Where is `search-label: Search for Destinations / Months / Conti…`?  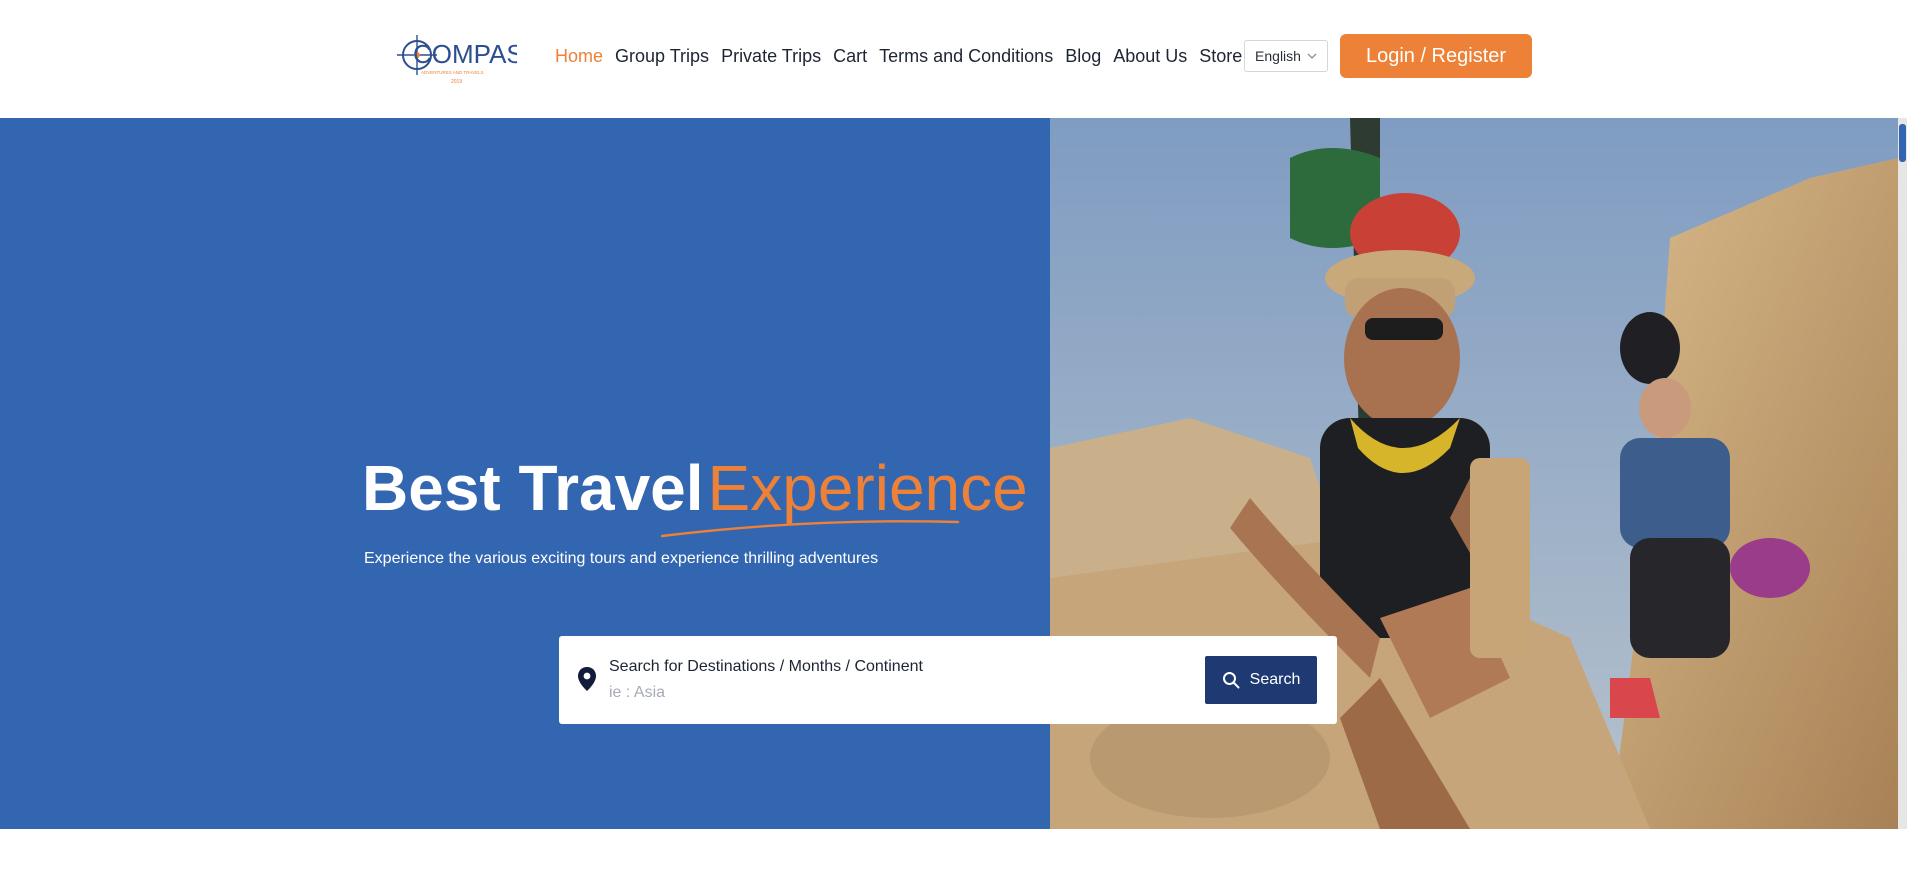
search-label: Search for Destinations / Months / Conti… is located at coordinates (766, 666).